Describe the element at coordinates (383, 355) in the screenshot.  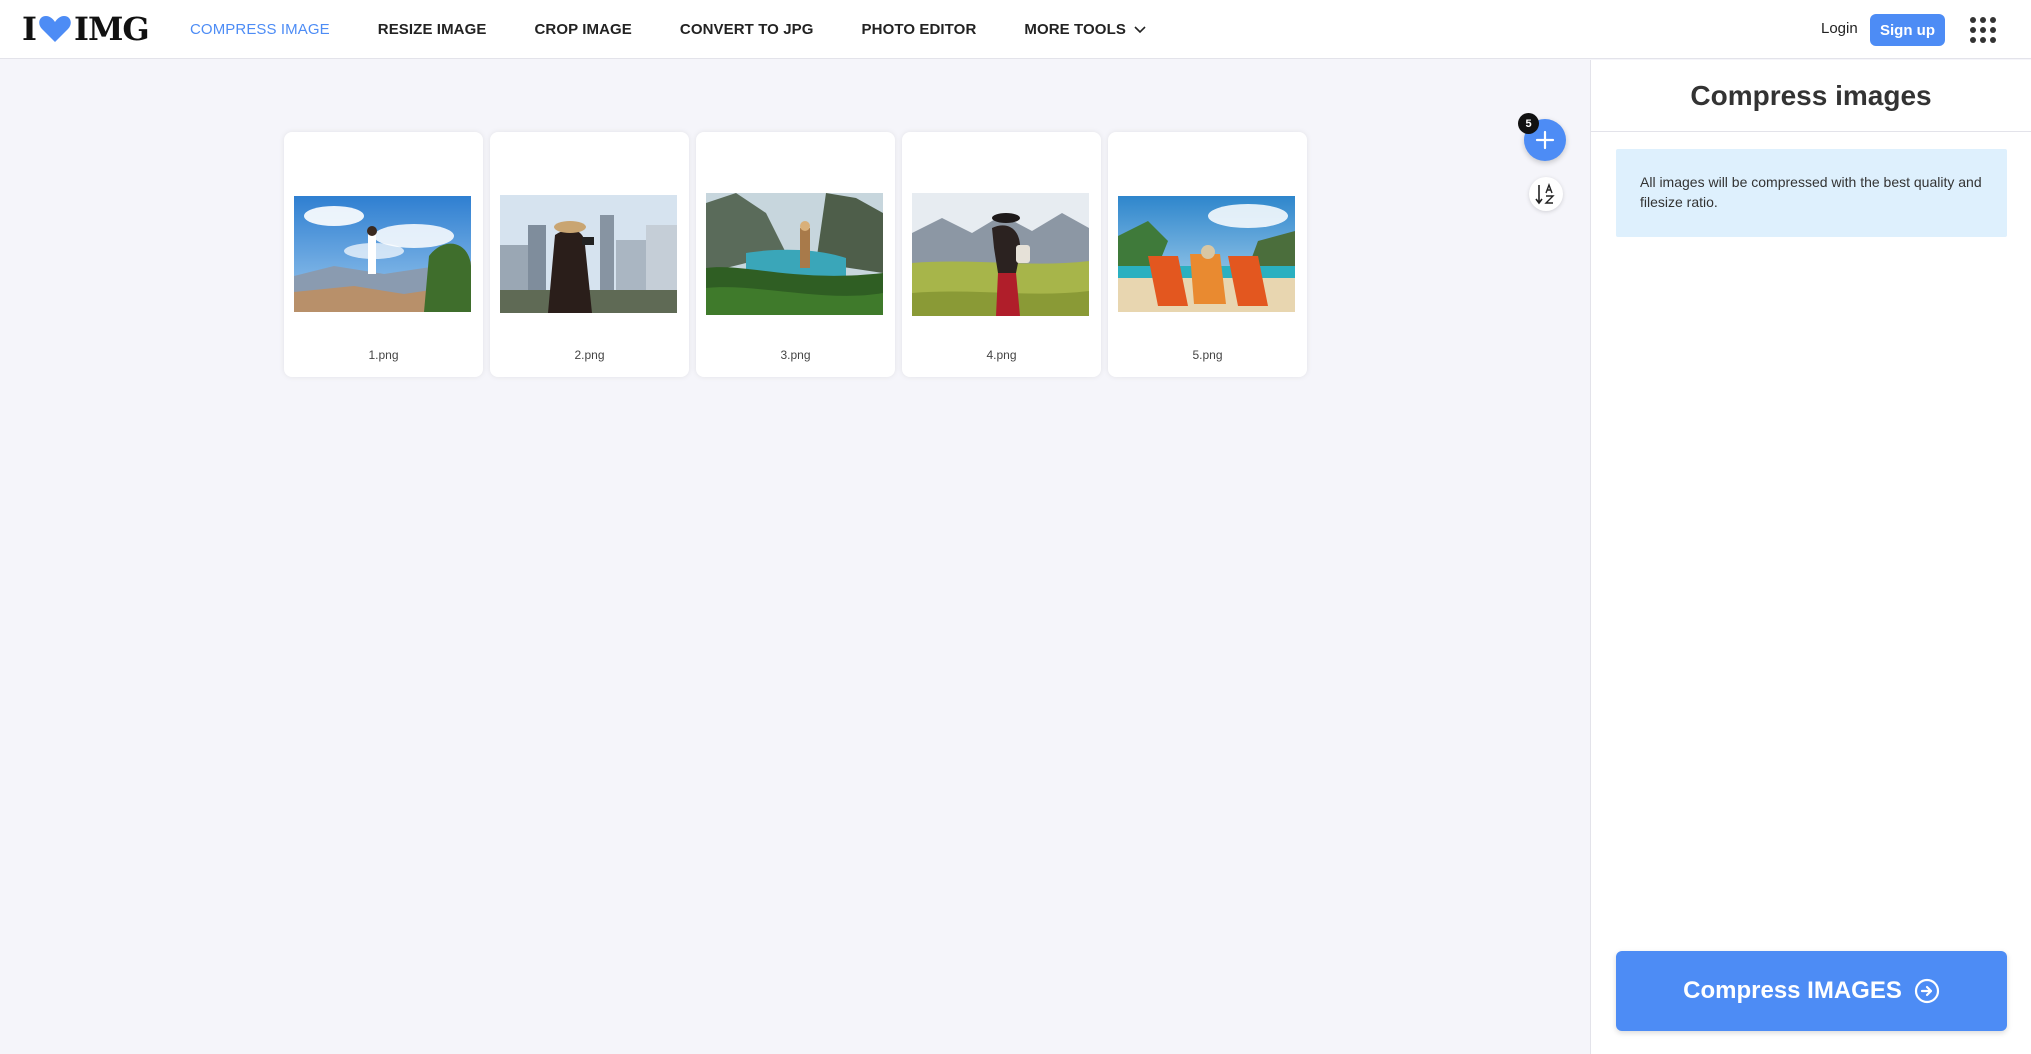
I see `file-name: 1.png` at that location.